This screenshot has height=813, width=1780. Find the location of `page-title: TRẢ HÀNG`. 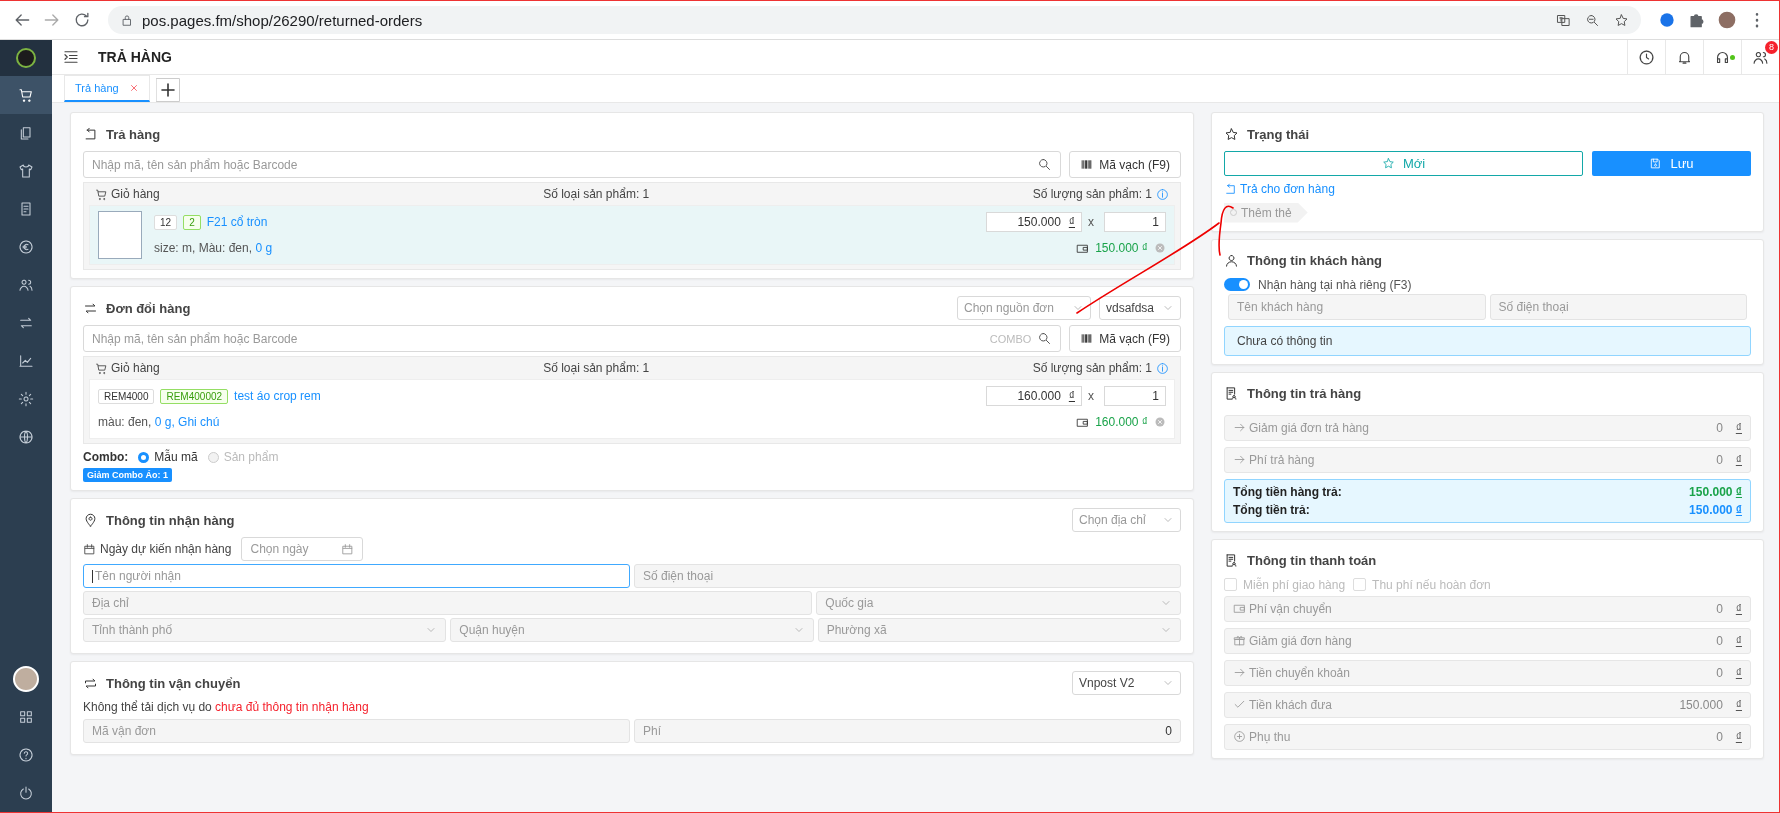

page-title: TRẢ HÀNG is located at coordinates (135, 57).